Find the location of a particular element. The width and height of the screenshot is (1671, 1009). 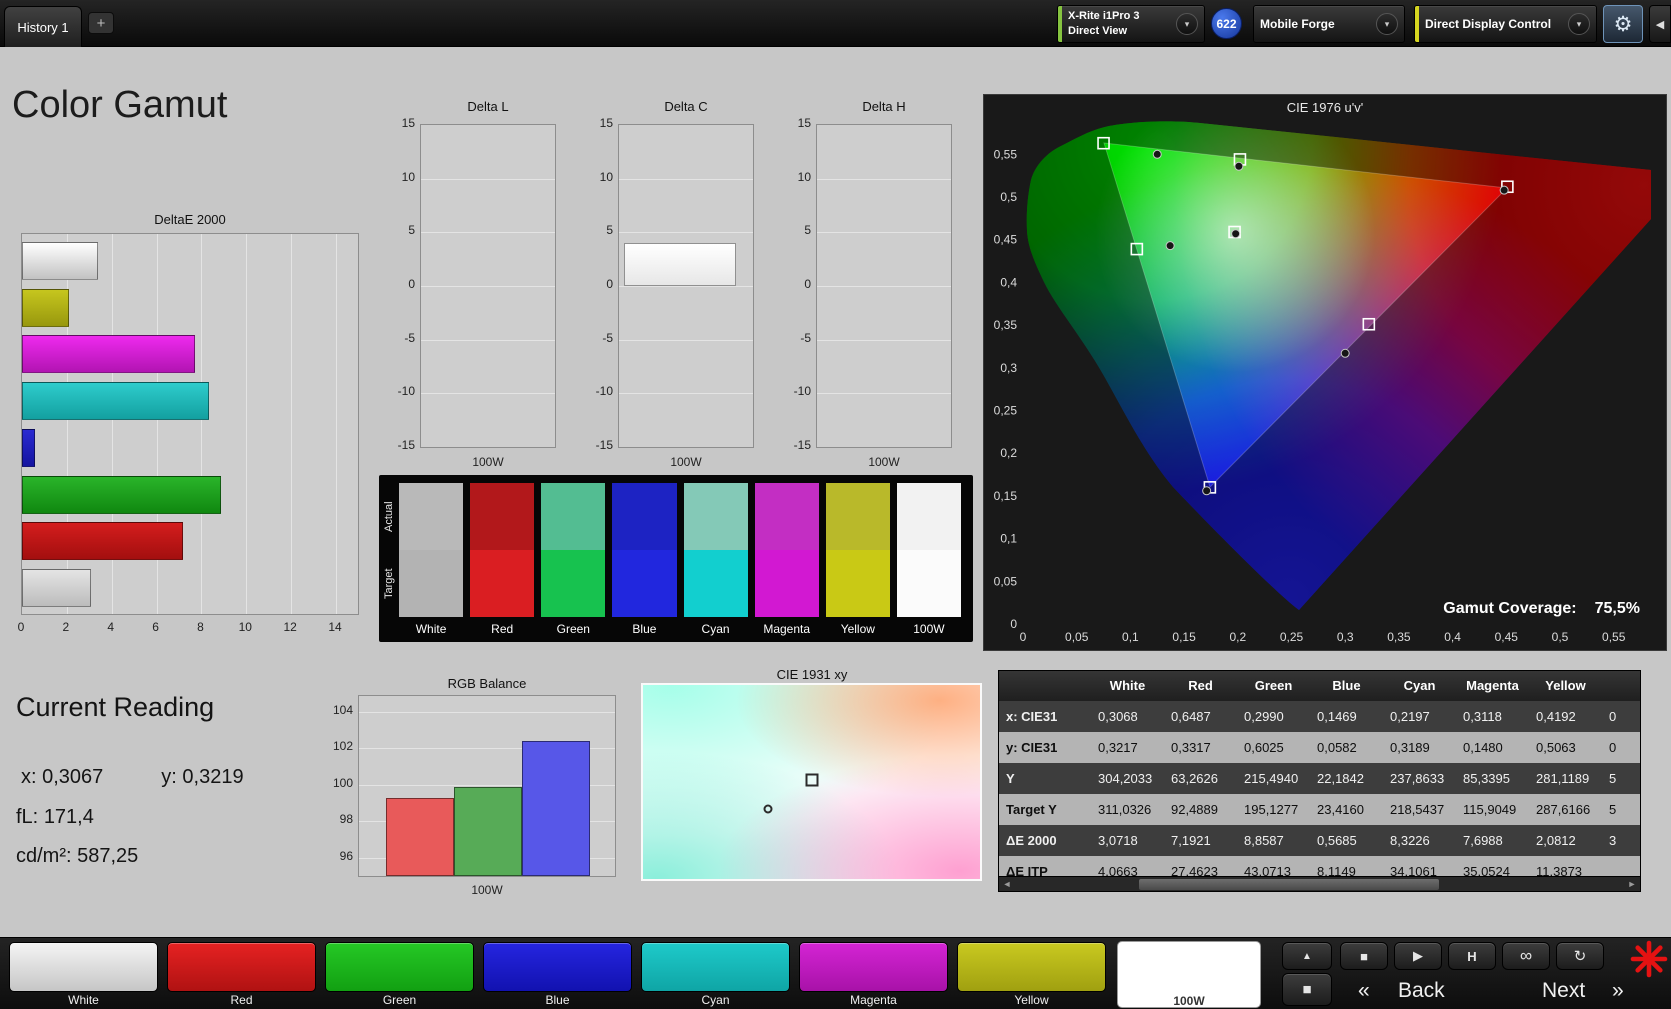

cell-value: 0,3217 is located at coordinates (1118, 747).